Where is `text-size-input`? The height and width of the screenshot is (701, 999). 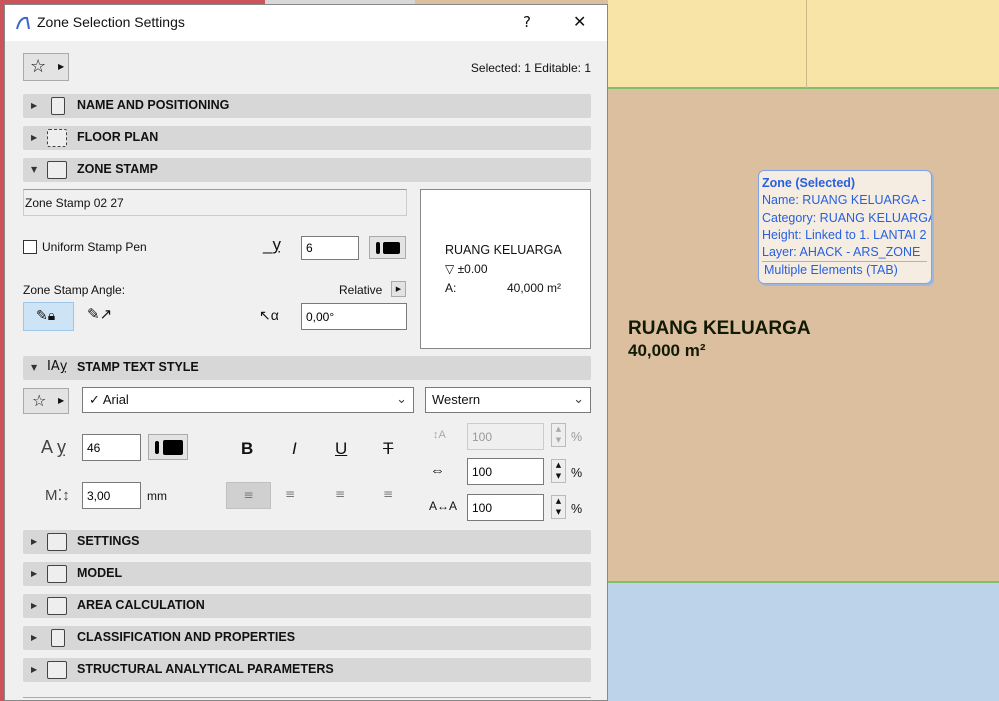 text-size-input is located at coordinates (111, 495).